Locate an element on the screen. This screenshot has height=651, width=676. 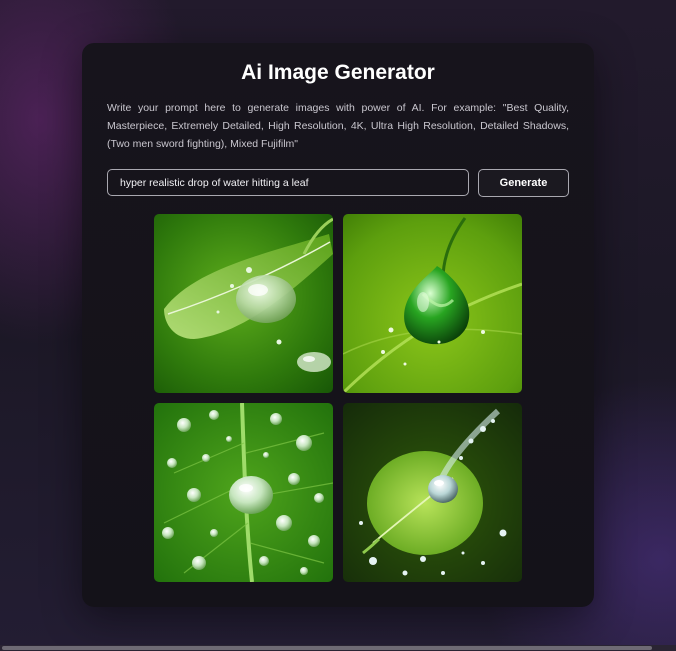
green-drop-on-leaf-image is located at coordinates (432, 303).